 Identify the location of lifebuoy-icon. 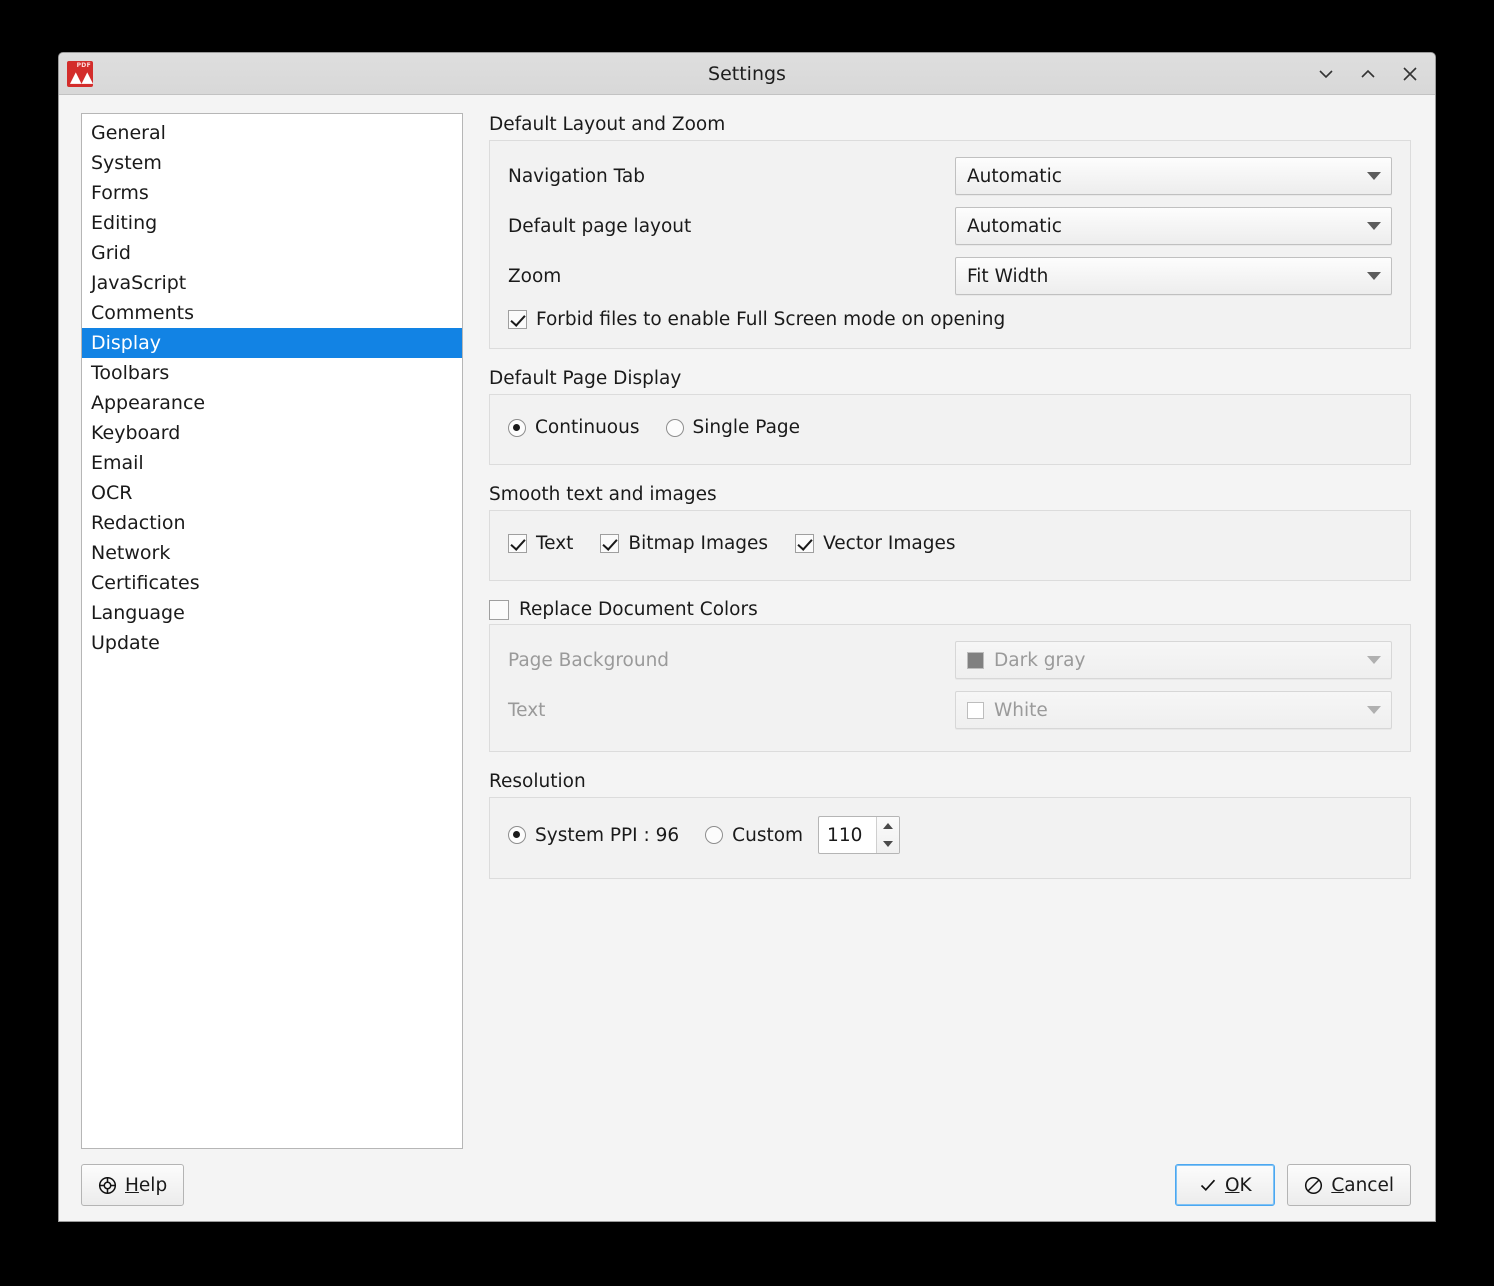
(107, 1185).